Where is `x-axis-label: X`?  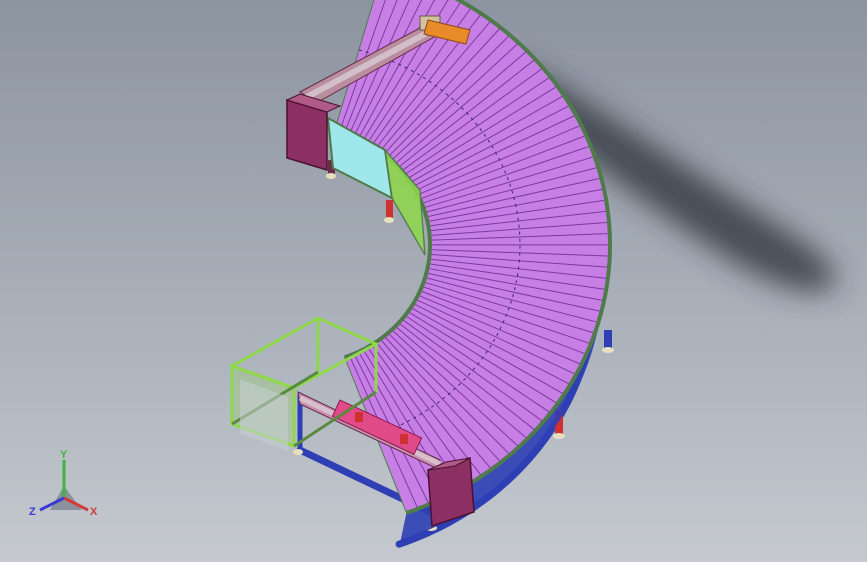
x-axis-label: X is located at coordinates (94, 512).